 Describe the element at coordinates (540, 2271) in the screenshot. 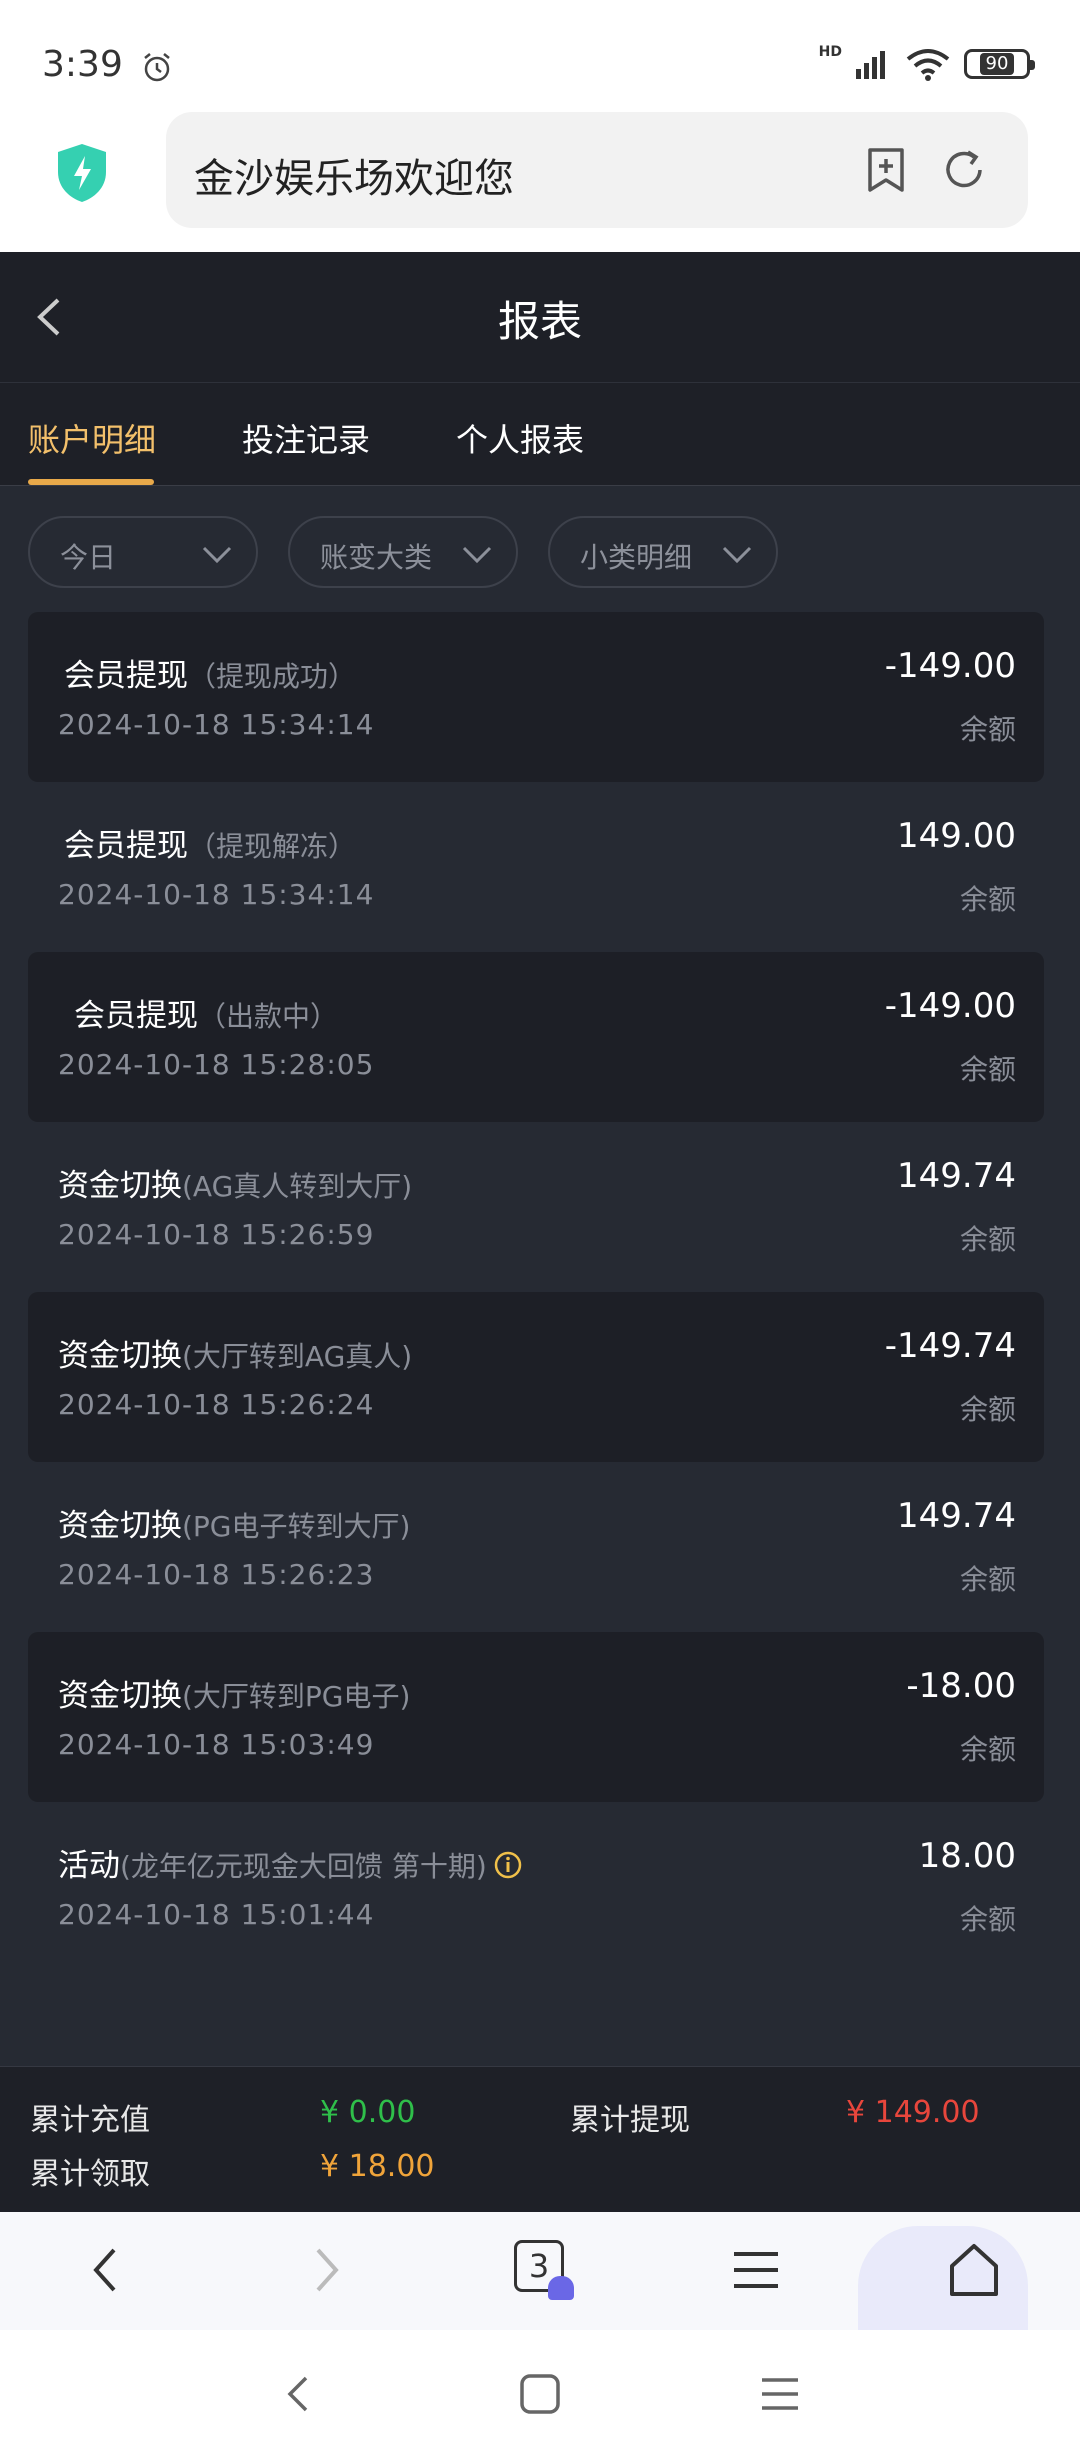

I see `browser-toolbar: 3` at that location.